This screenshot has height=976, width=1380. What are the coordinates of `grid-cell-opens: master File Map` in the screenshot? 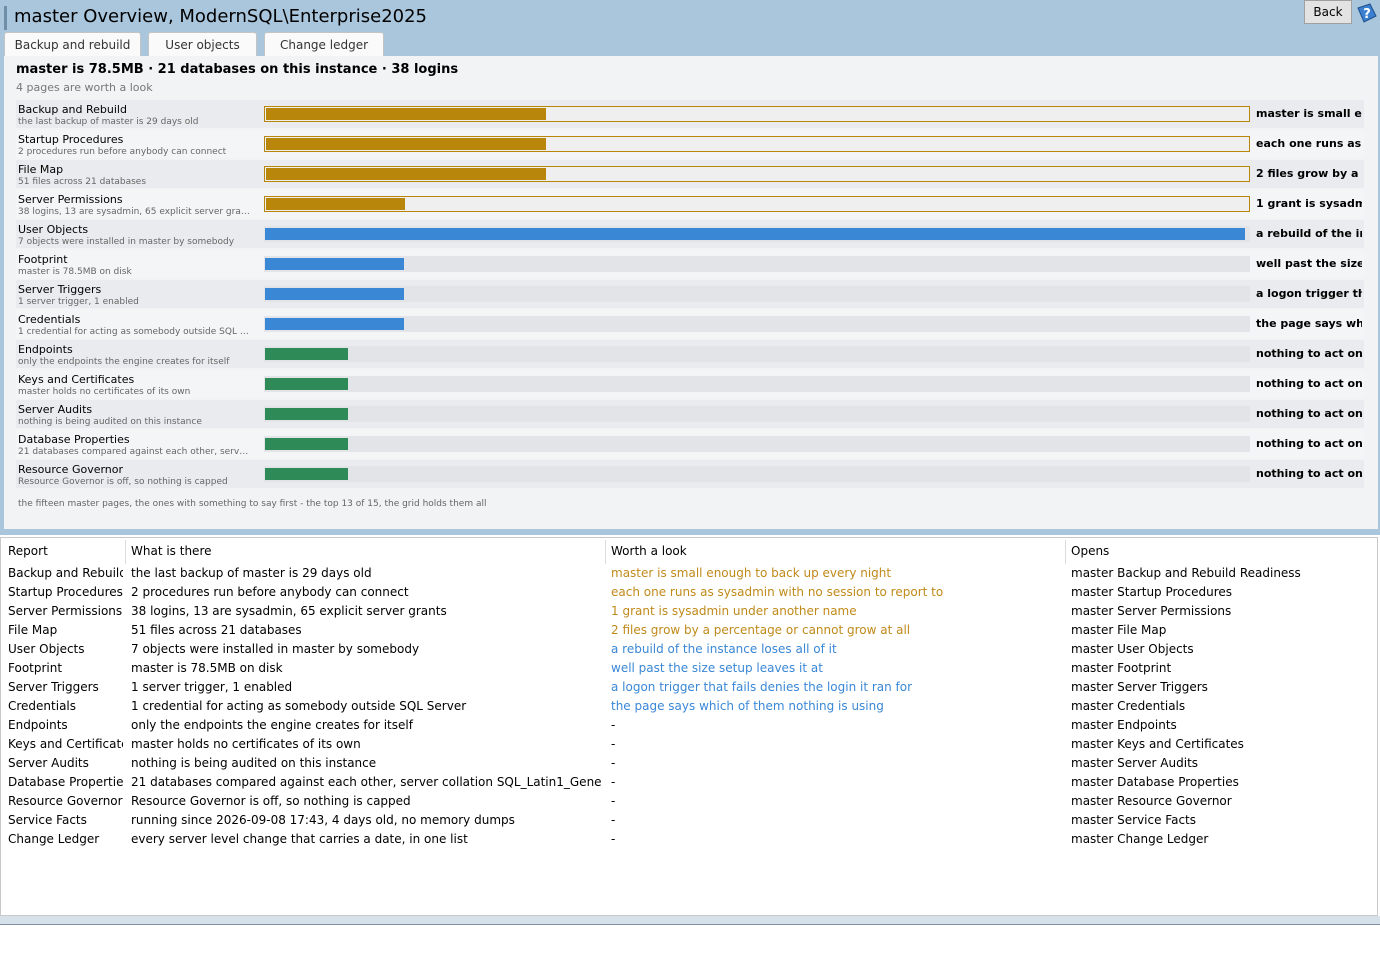 It's located at (1119, 630).